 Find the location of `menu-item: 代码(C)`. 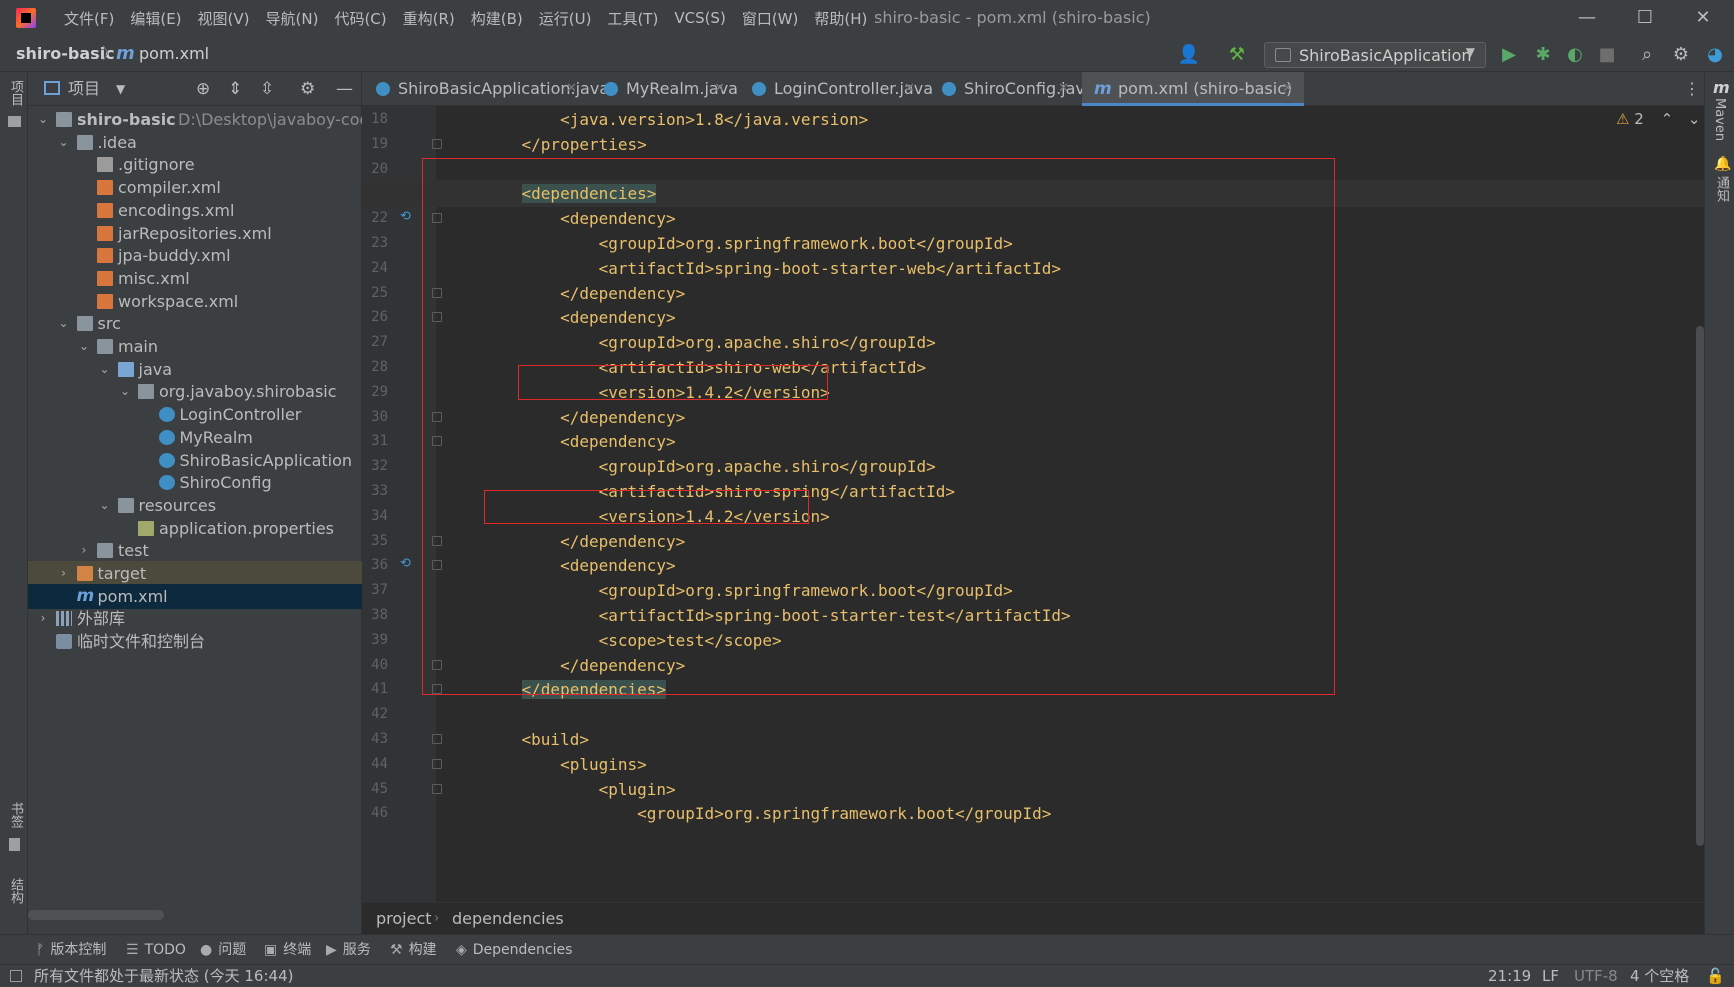

menu-item: 代码(C) is located at coordinates (360, 18).